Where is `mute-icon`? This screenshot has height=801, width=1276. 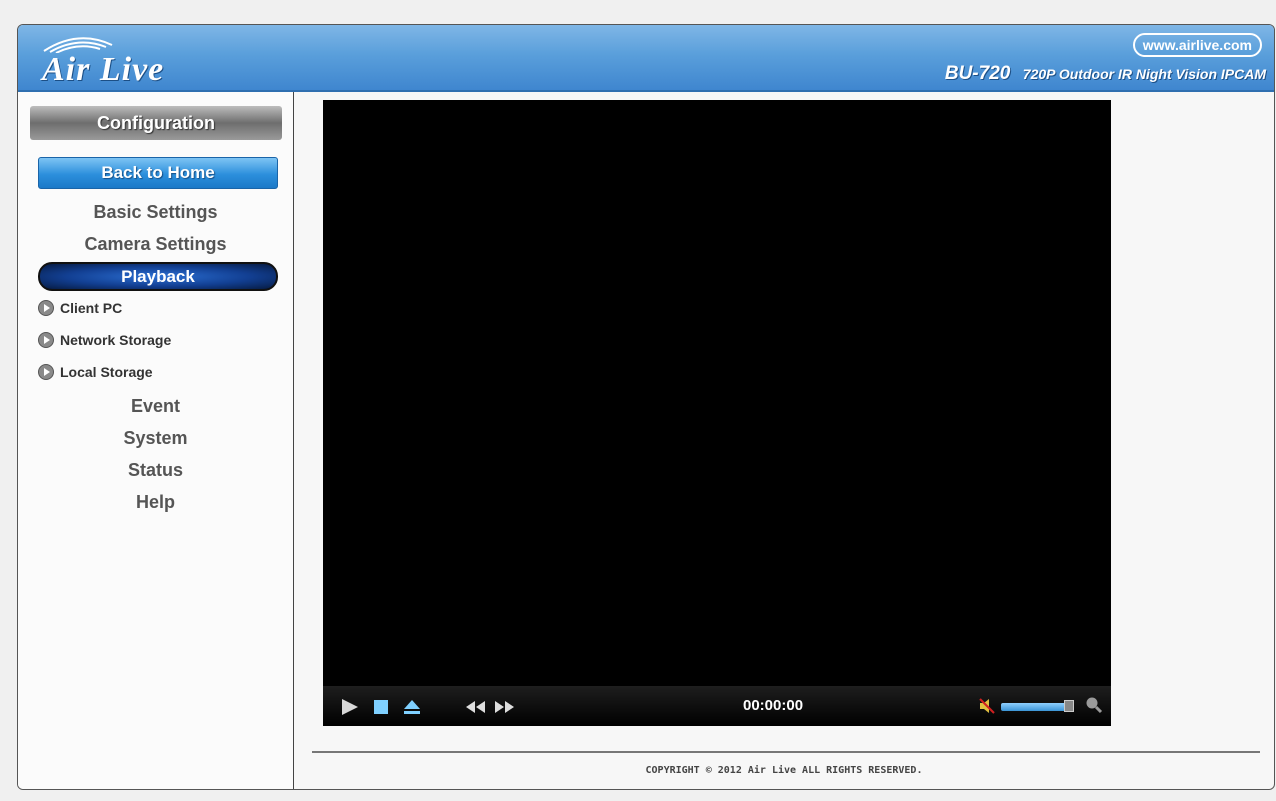
mute-icon is located at coordinates (987, 706).